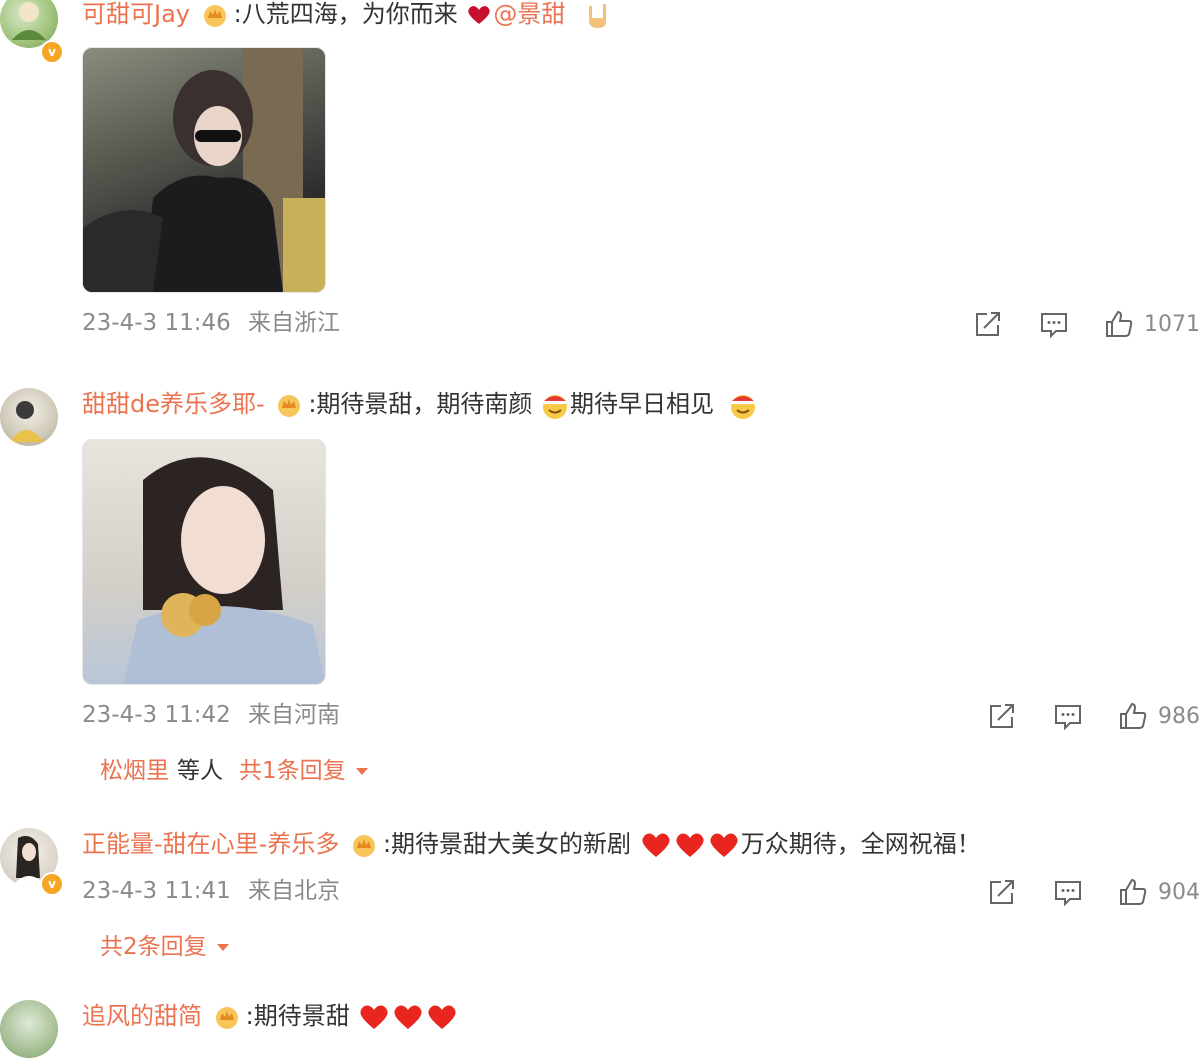 The width and height of the screenshot is (1200, 1058). What do you see at coordinates (294, 715) in the screenshot?
I see `location: 来自河南` at bounding box center [294, 715].